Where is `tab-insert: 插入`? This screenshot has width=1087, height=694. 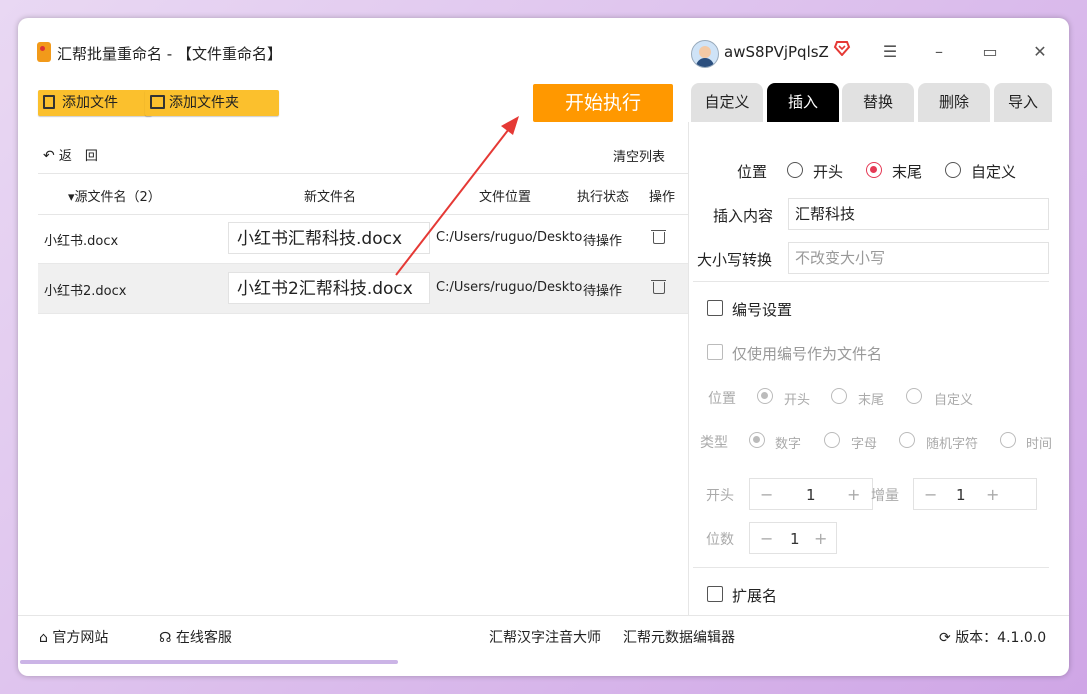 tab-insert: 插入 is located at coordinates (803, 102).